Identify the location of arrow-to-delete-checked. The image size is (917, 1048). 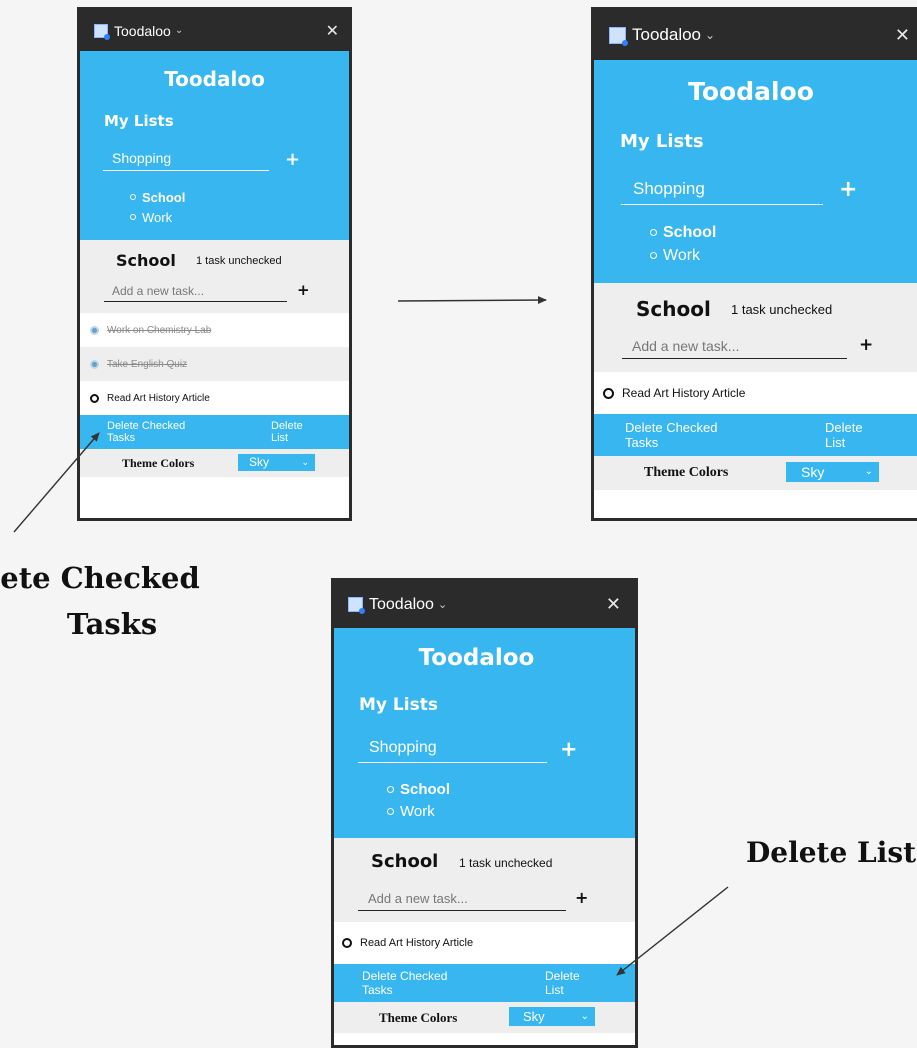
(56, 482).